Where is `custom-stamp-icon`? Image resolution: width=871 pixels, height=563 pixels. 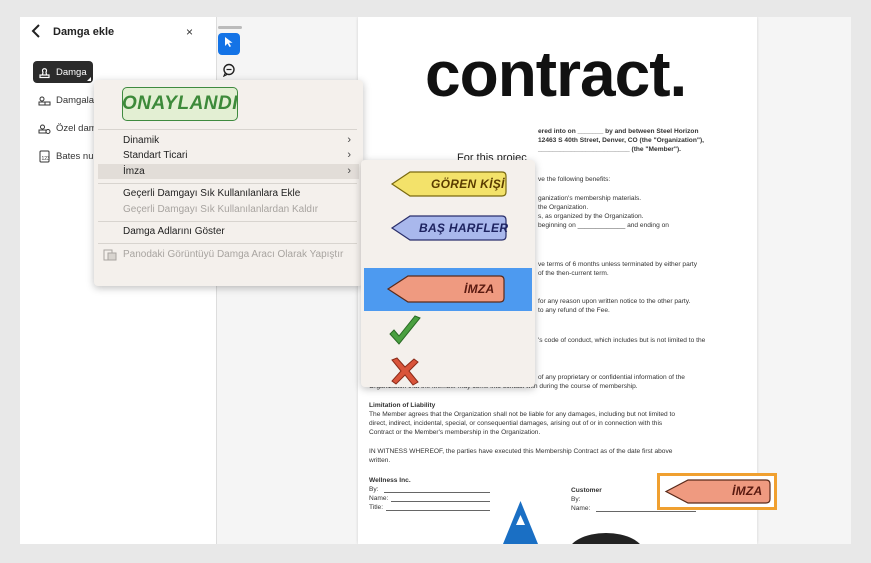
custom-stamp-icon is located at coordinates (44, 128).